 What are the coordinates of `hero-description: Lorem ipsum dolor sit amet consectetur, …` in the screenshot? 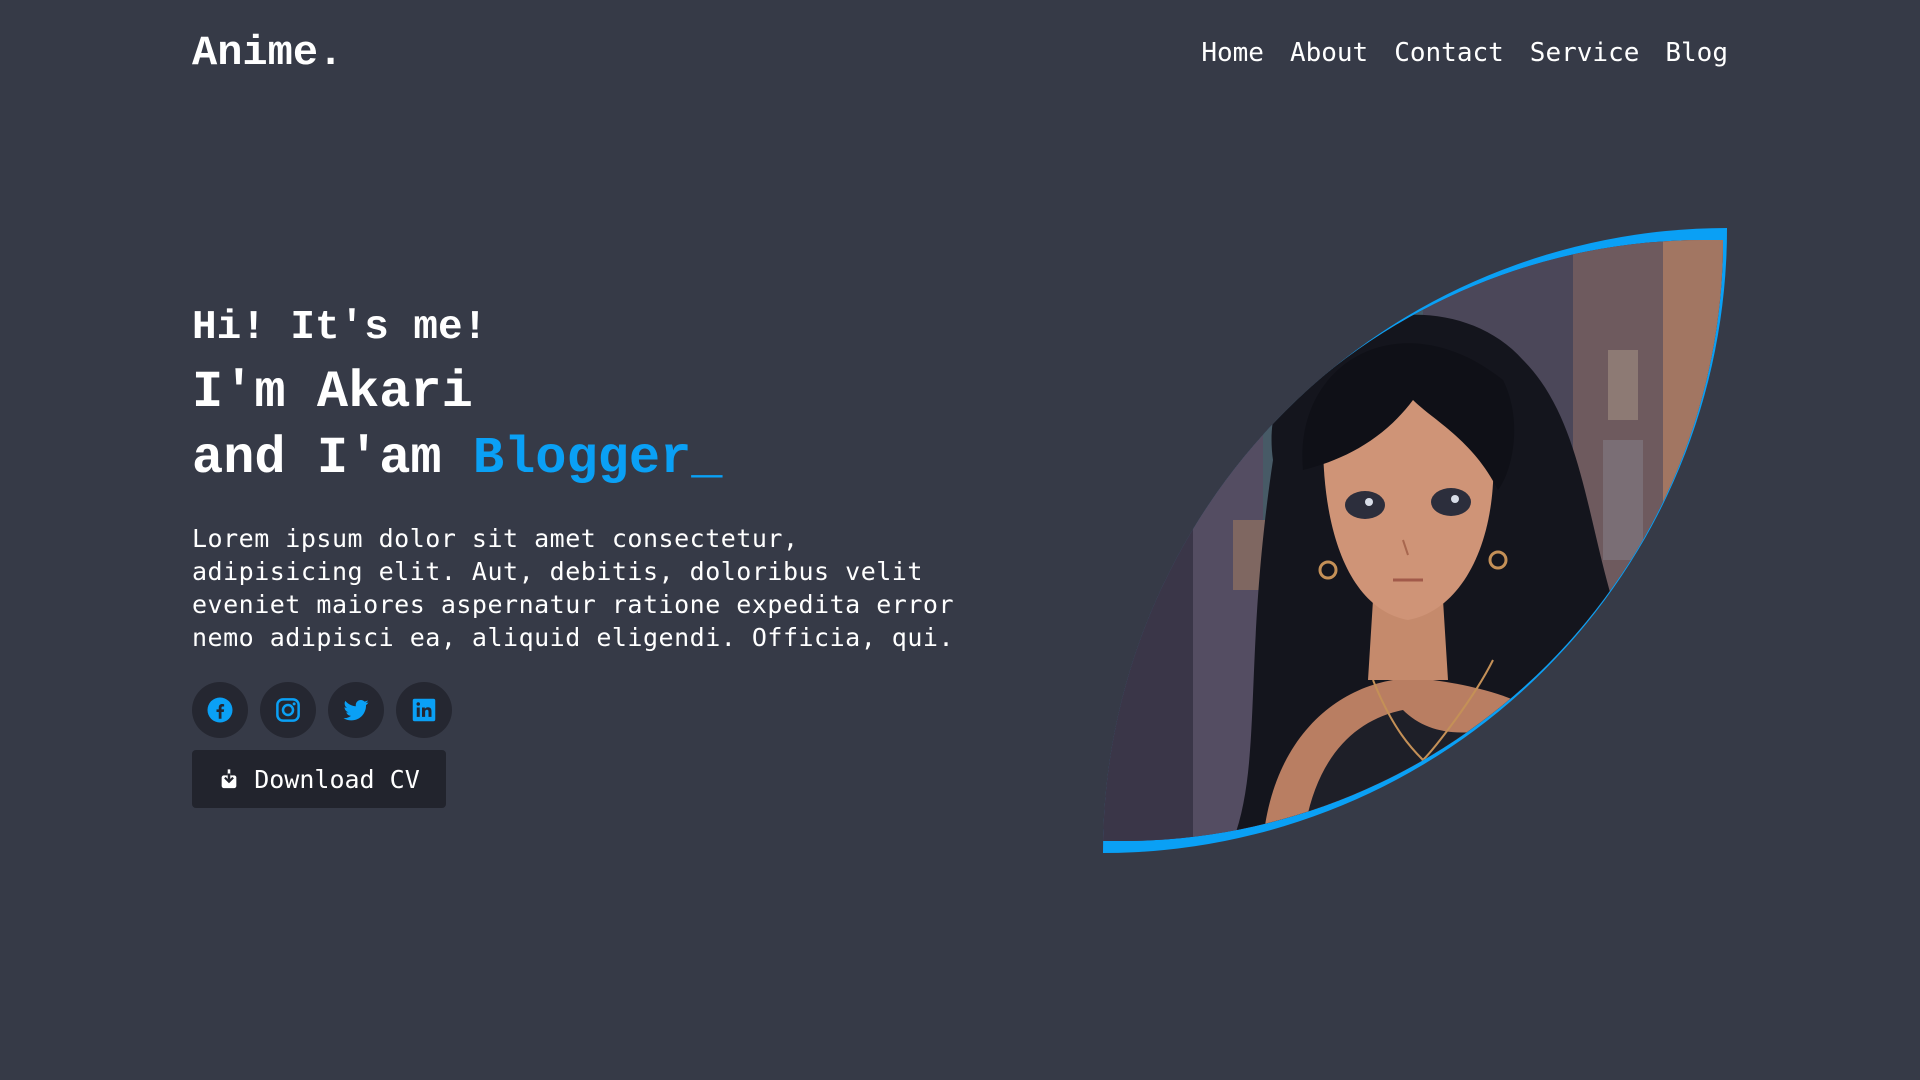 It's located at (573, 588).